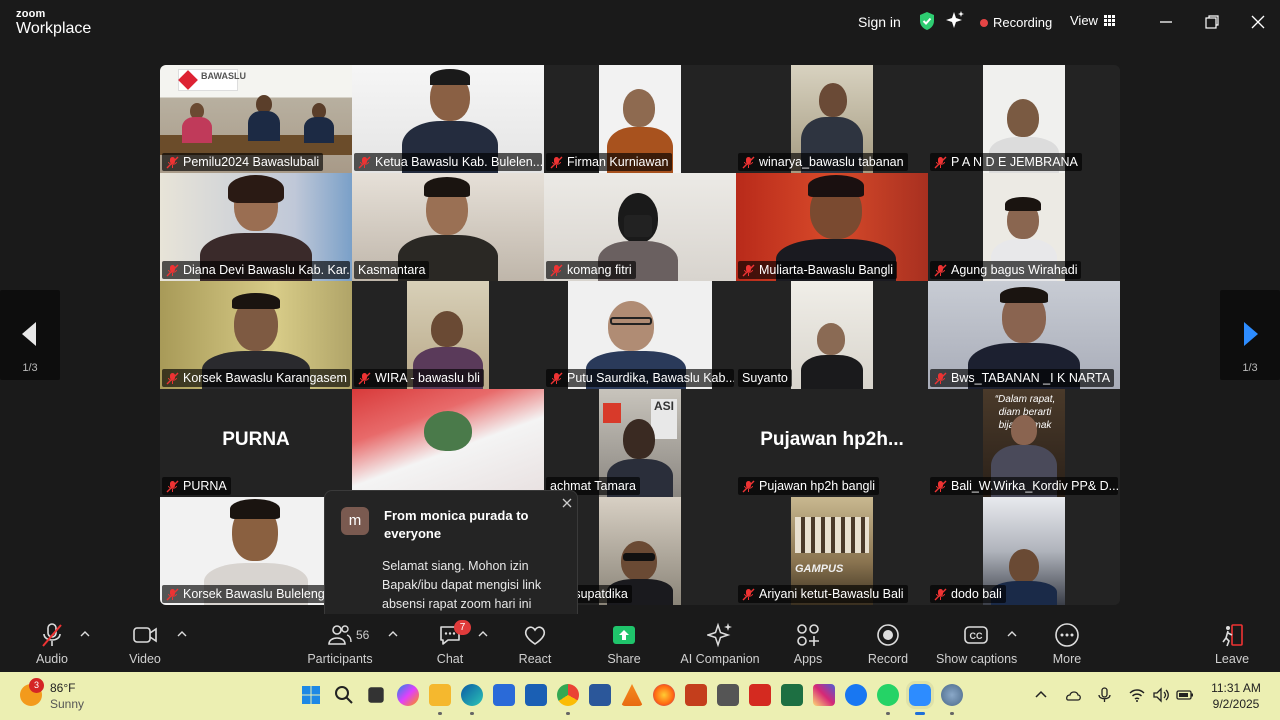 The image size is (1280, 720). I want to click on sign-in-button: Sign in, so click(879, 22).